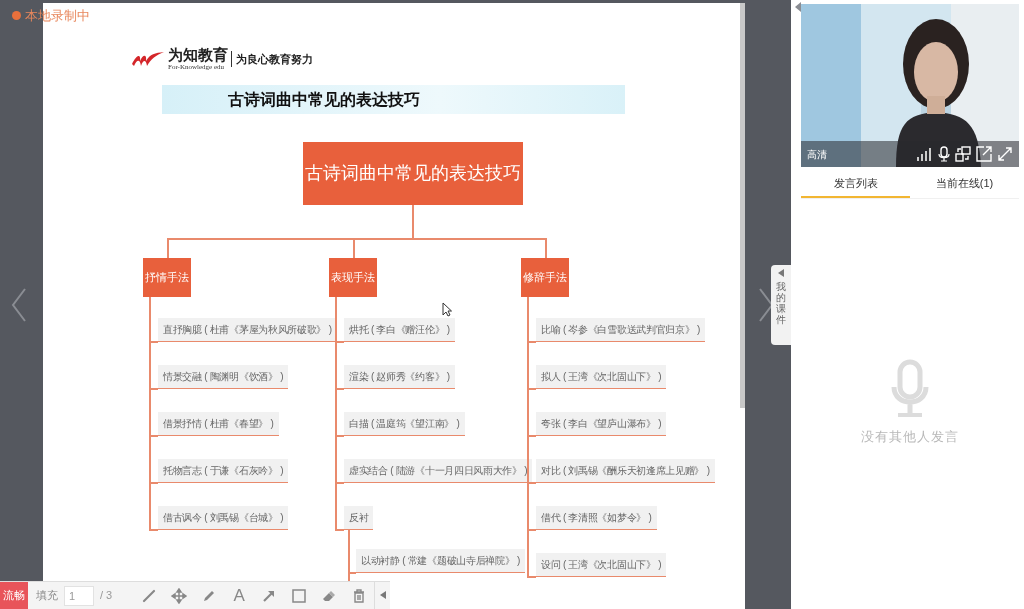 The width and height of the screenshot is (1024, 609). What do you see at coordinates (447, 309) in the screenshot?
I see `cursor-icon` at bounding box center [447, 309].